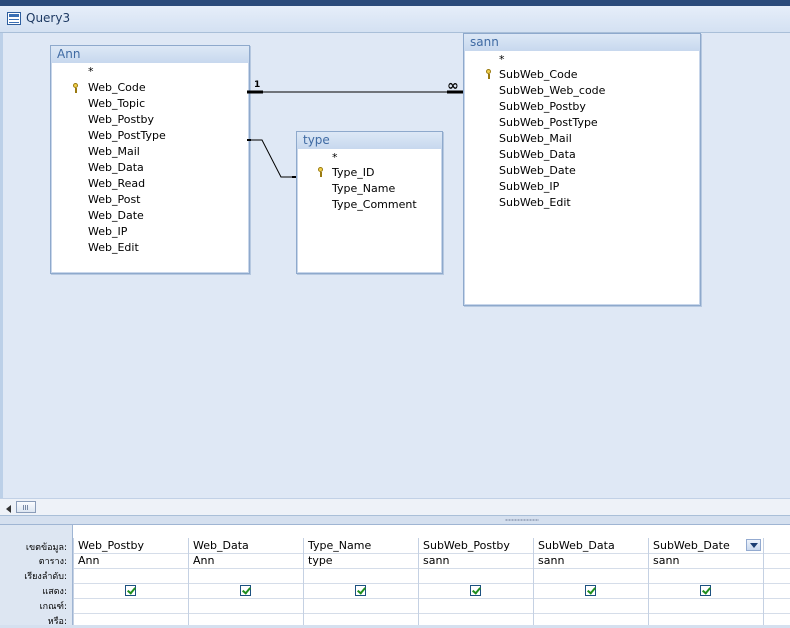 The image size is (790, 628). Describe the element at coordinates (369, 140) in the screenshot. I see `table-type-title: type` at that location.